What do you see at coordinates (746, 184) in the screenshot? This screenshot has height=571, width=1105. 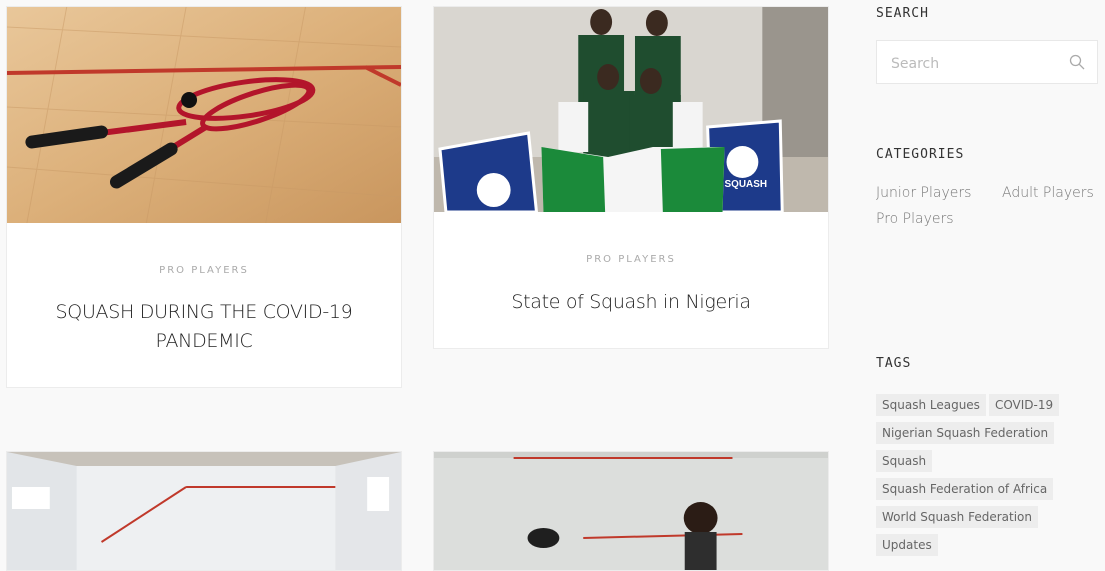 I see `svg-text: SQUASH` at bounding box center [746, 184].